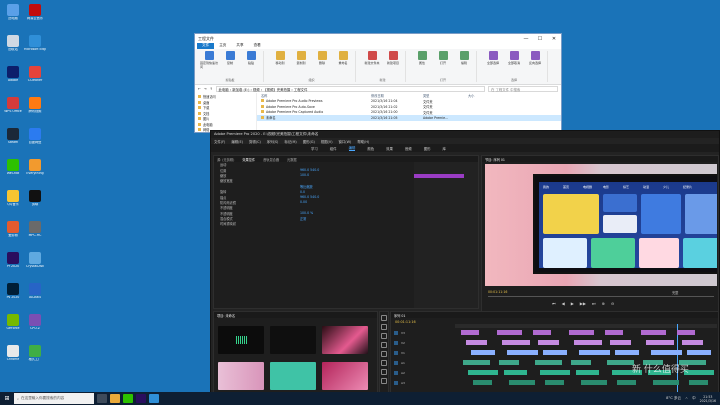 The height and width of the screenshot is (405, 720). I want to click on menu-item: 序列(S), so click(273, 141).